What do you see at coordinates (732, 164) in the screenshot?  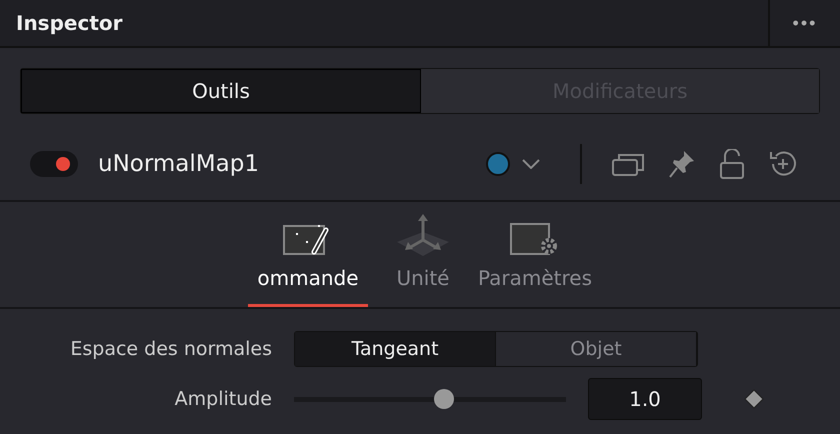 I see `unlocked-padlock-icon` at bounding box center [732, 164].